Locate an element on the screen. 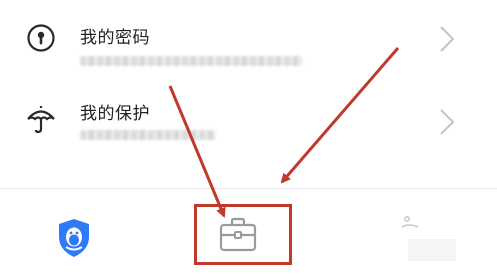 The height and width of the screenshot is (274, 497). shield-penguin-icon is located at coordinates (74, 238).